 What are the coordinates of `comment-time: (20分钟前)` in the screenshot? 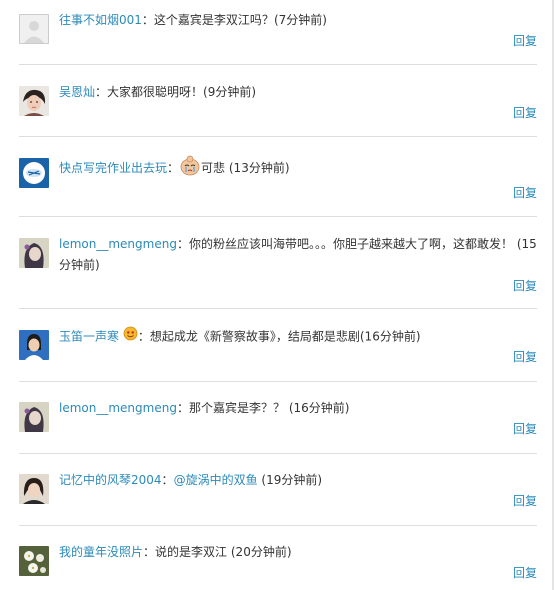 It's located at (261, 552).